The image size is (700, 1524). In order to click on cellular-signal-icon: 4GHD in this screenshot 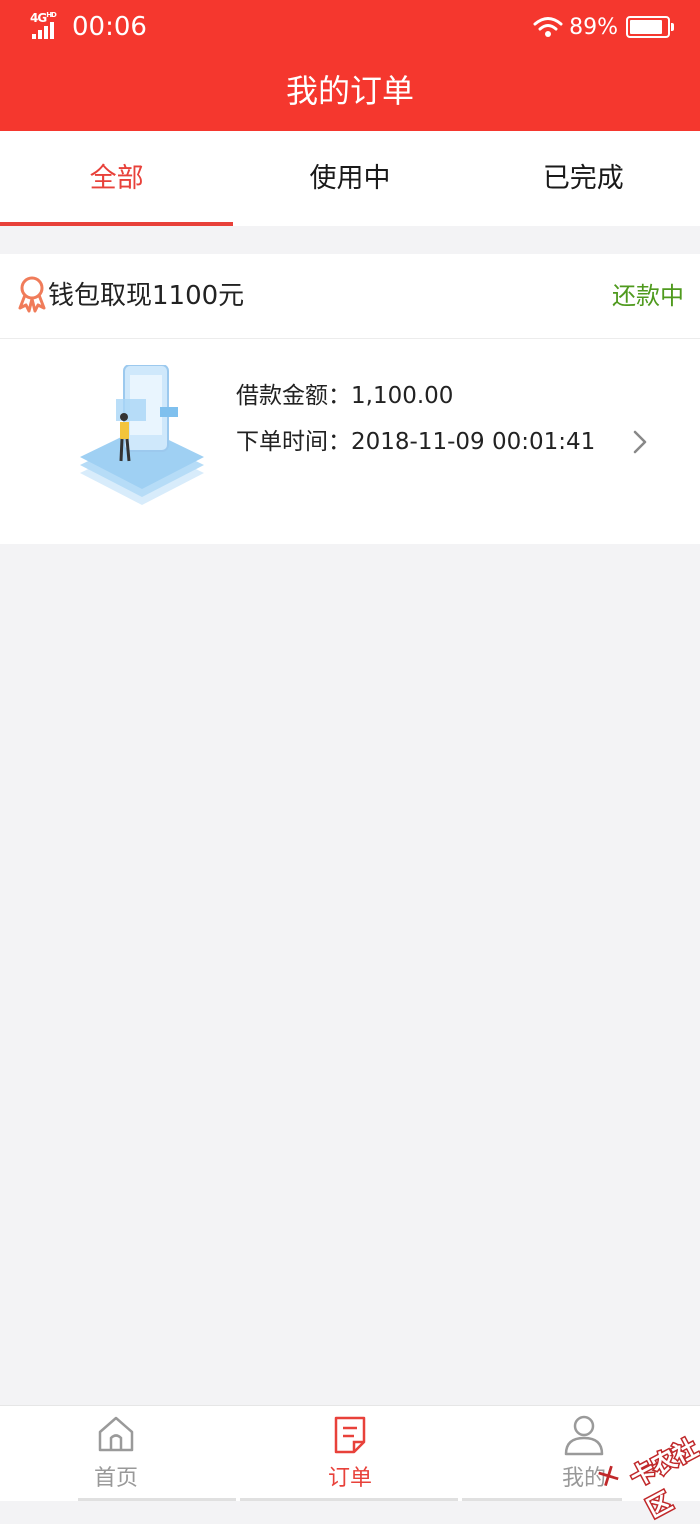, I will do `click(48, 26)`.